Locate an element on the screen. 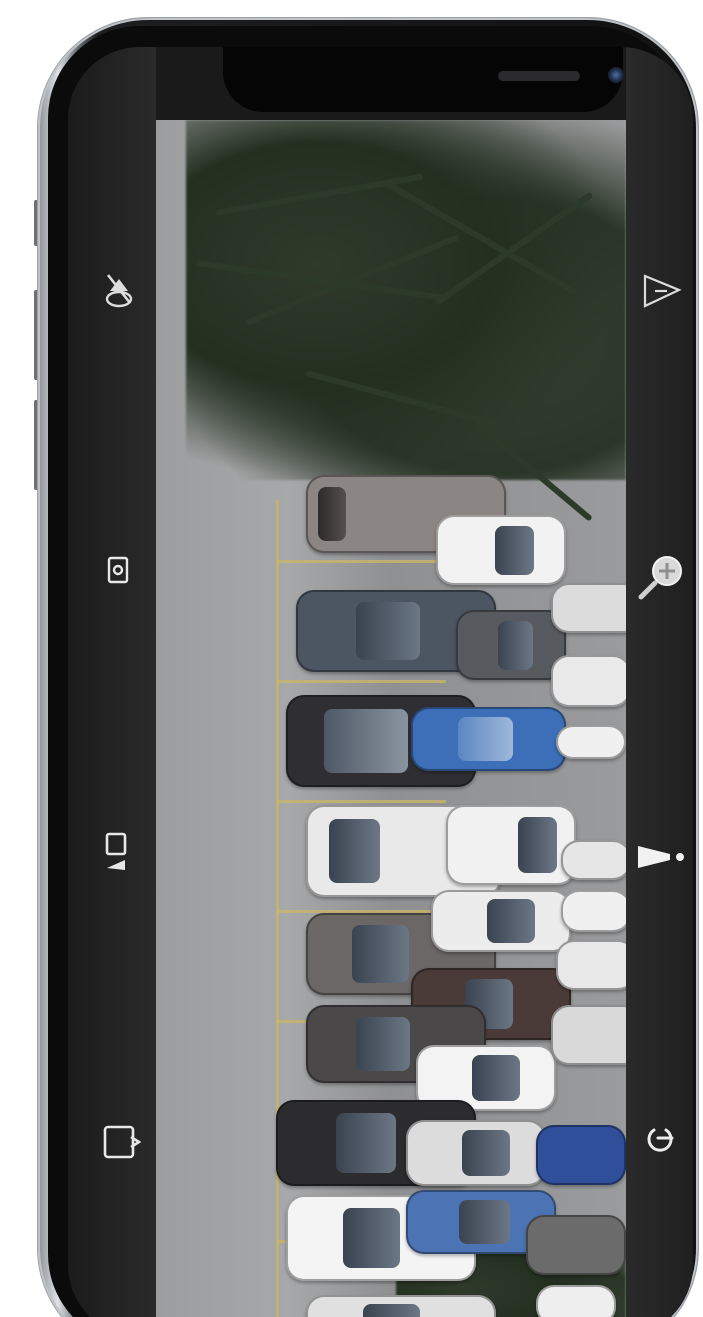  earpiece is located at coordinates (539, 76).